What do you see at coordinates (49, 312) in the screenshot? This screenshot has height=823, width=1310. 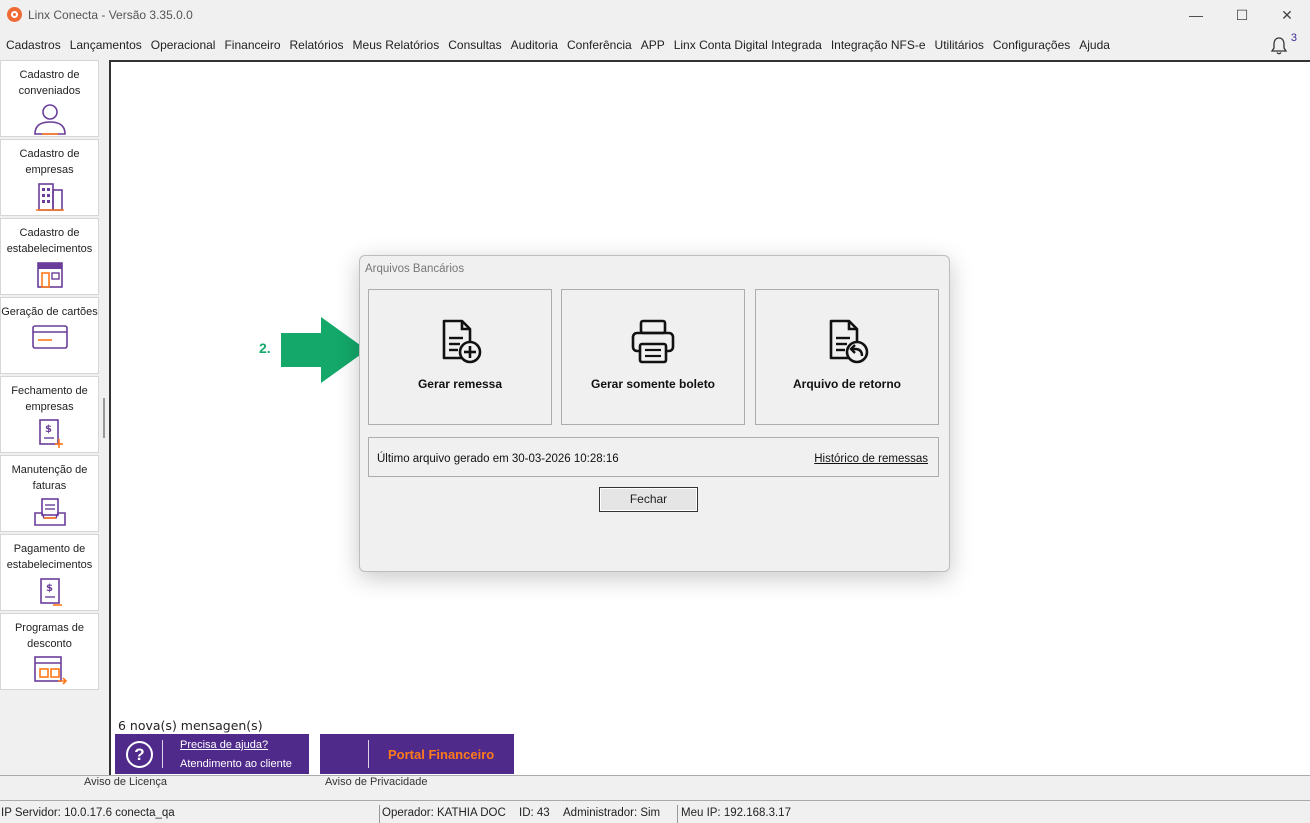 I see `sidebar-item-label: Geração de cartões` at bounding box center [49, 312].